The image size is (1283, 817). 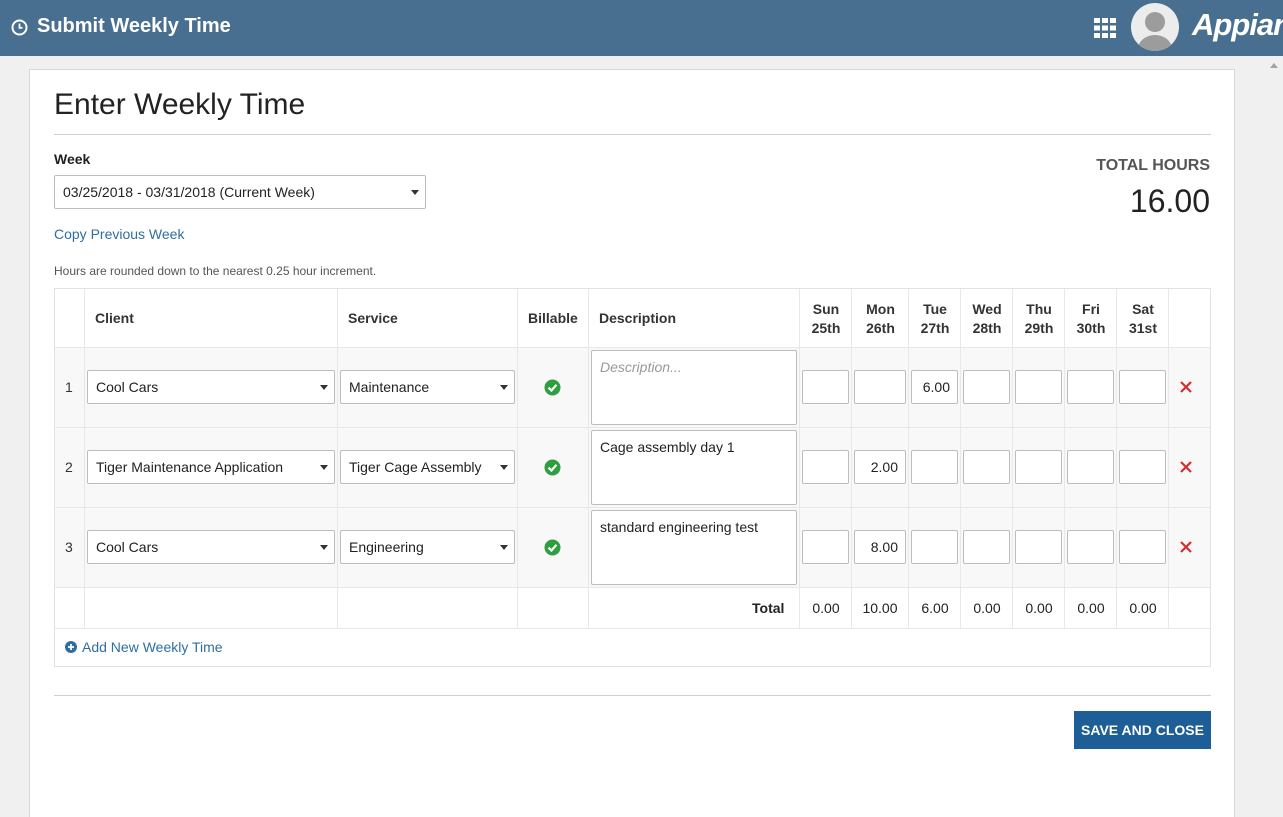 I want to click on day-name: Thu, so click(x=1039, y=309).